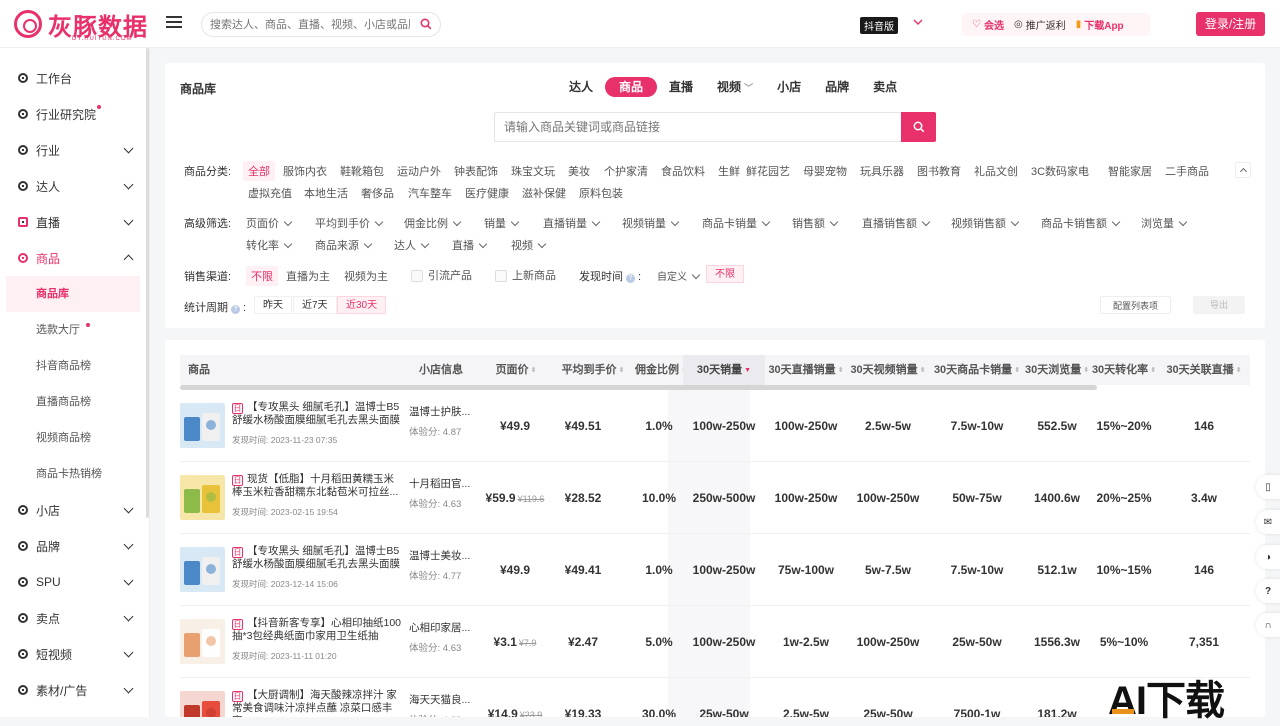 Image resolution: width=1280 pixels, height=726 pixels. I want to click on sort-desc-icon: ▼, so click(747, 370).